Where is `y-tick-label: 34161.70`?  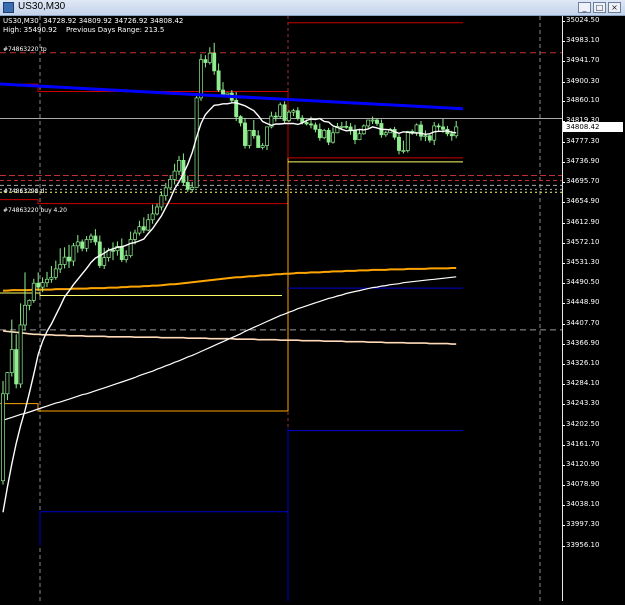
y-tick-label: 34161.70 is located at coordinates (583, 443).